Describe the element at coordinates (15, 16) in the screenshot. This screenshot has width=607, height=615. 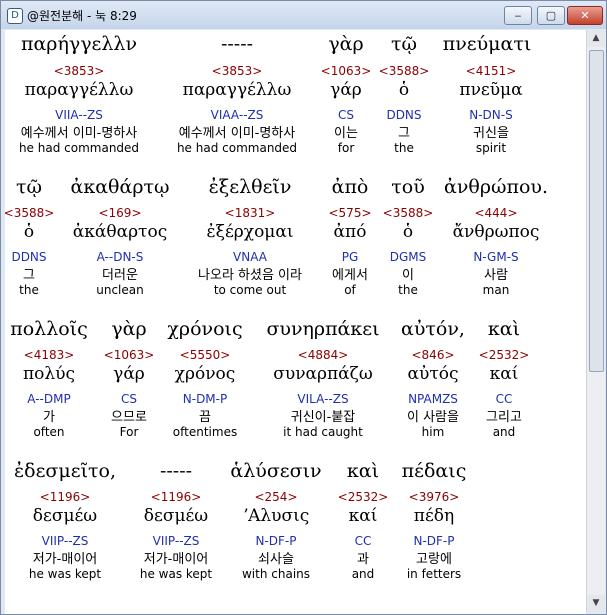
I see `app-icon: D` at that location.